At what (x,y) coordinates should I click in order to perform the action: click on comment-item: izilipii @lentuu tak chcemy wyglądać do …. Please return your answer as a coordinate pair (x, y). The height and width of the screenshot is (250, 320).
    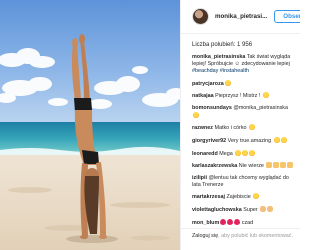
    Looking at the image, I should click on (244, 182).